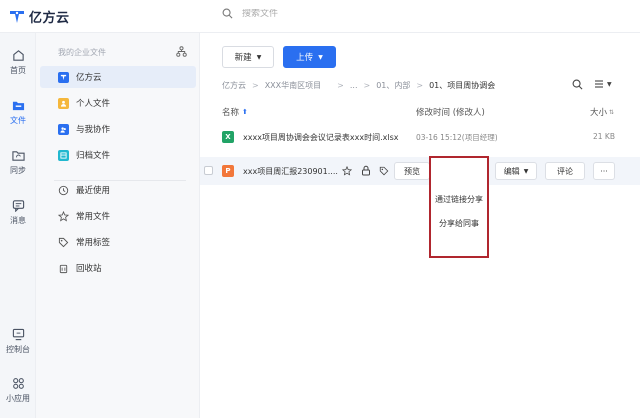 Image resolution: width=640 pixels, height=418 pixels. I want to click on company-folder-icon, so click(63, 77).